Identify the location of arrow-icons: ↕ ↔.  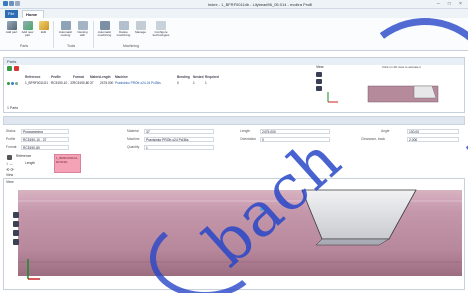
(9, 163).